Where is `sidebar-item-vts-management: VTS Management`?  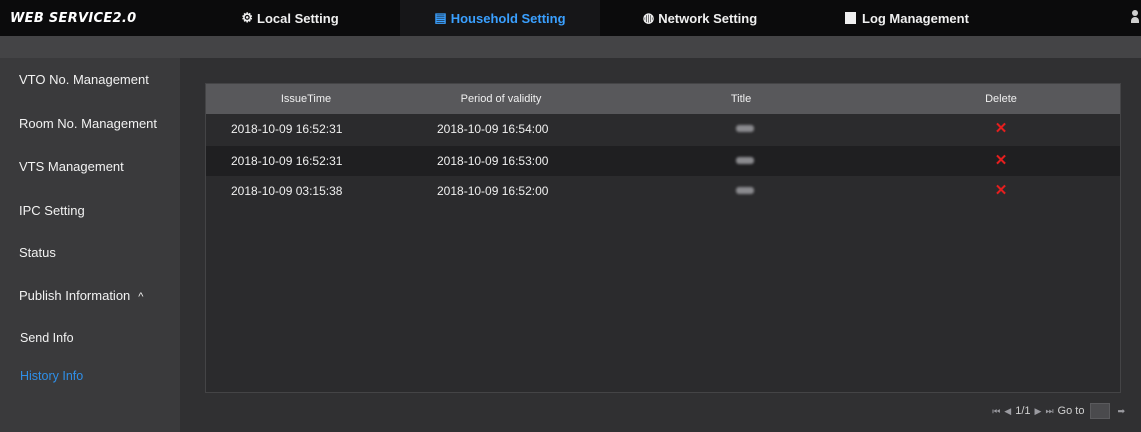 sidebar-item-vts-management: VTS Management is located at coordinates (71, 166).